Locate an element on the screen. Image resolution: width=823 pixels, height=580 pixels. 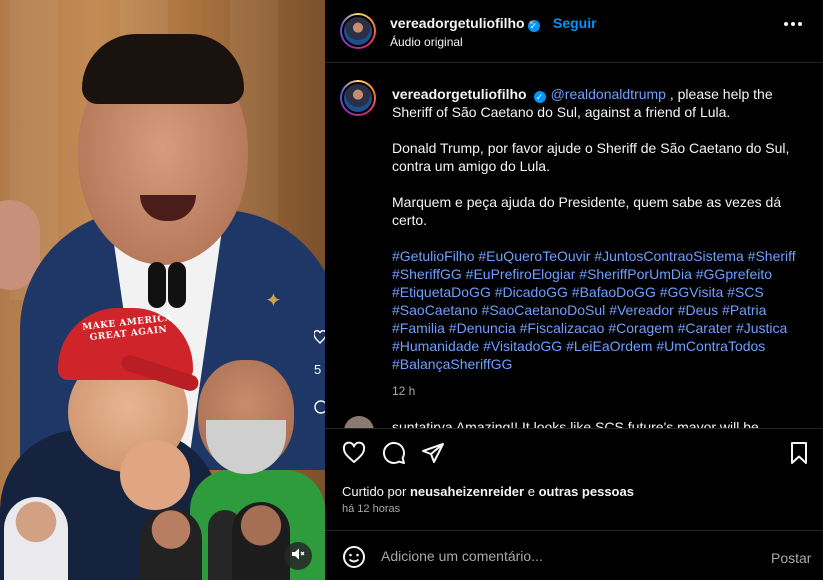
liked-by-others: outras pessoas is located at coordinates (586, 491).